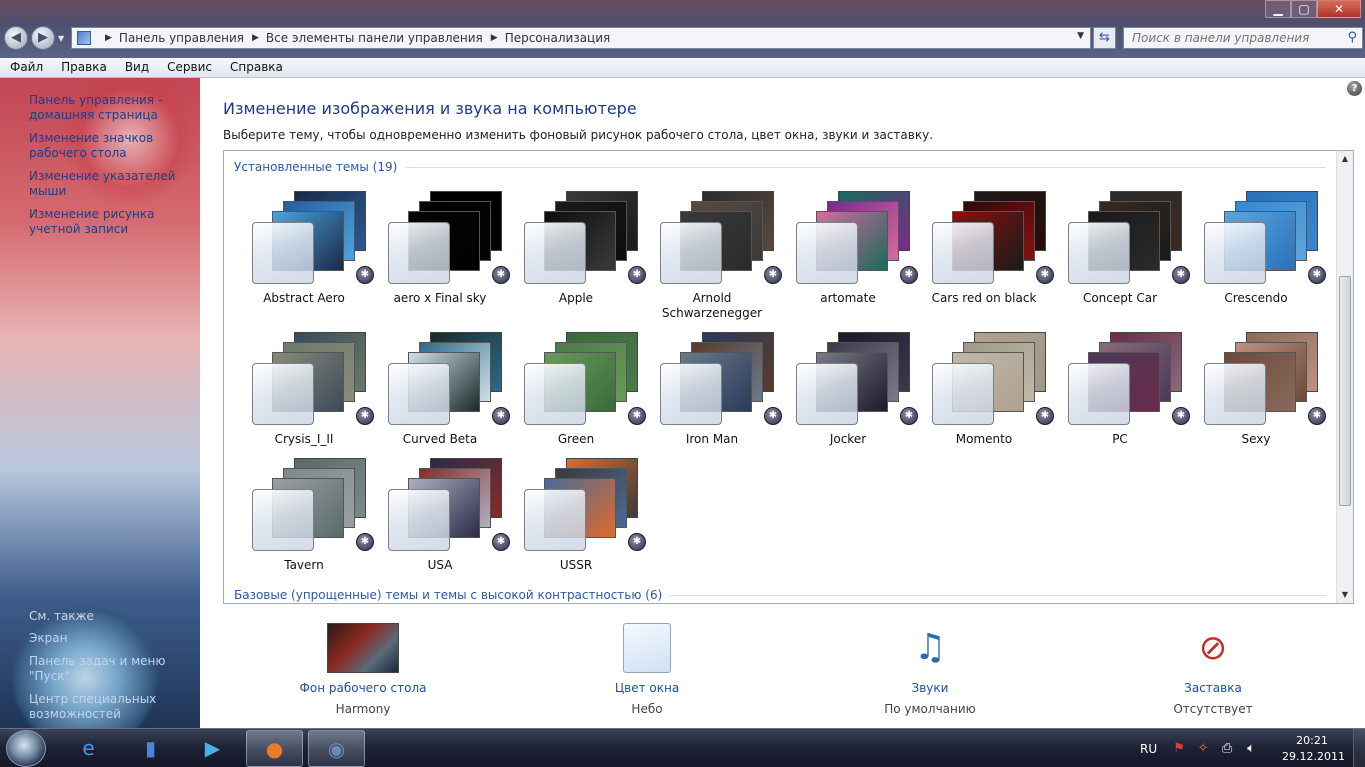  I want to click on theme-usa: ✱ USA, so click(441, 521).